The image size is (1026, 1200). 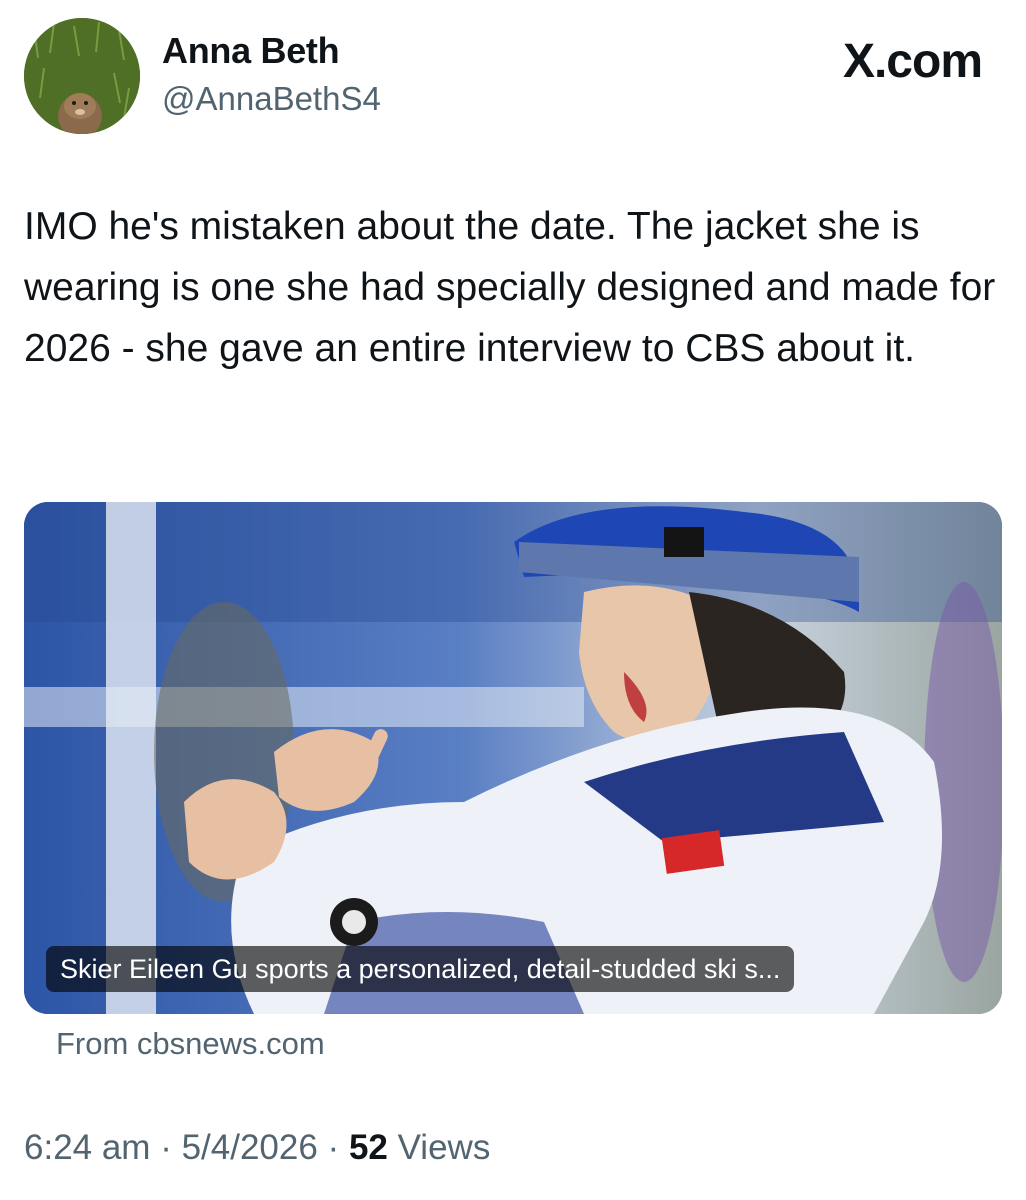 I want to click on link-card-source: From cbsnews.com, so click(x=190, y=1044).